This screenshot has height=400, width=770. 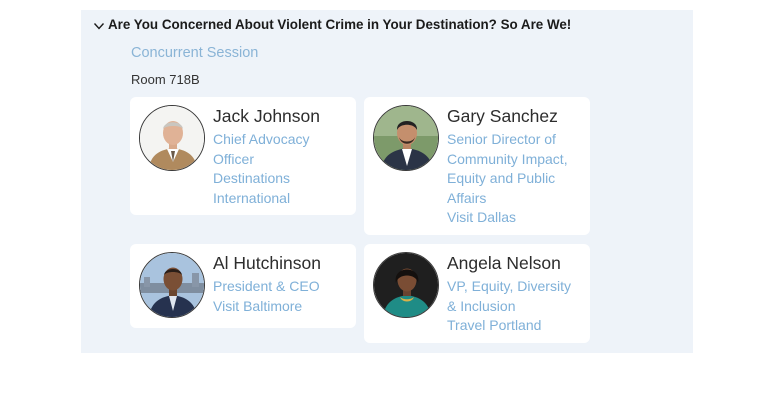 I want to click on speaker-organization: International, so click(x=252, y=197).